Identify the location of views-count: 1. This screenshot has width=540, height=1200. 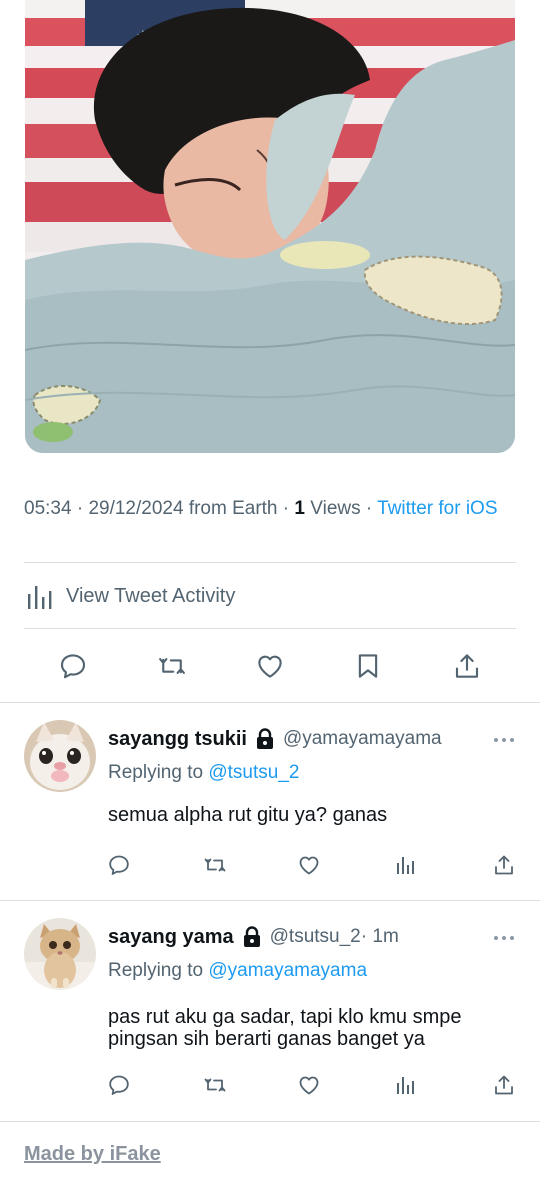
(299, 508).